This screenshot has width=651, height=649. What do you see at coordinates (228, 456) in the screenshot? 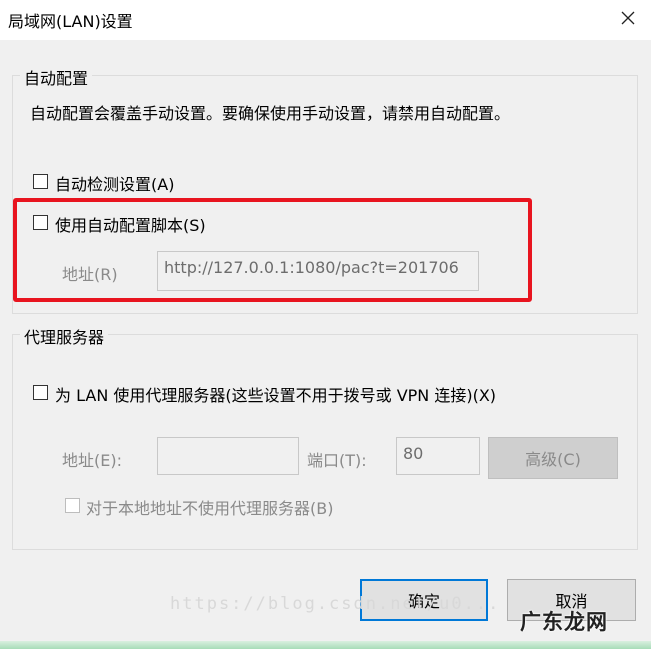
I see `proxy-address-input` at bounding box center [228, 456].